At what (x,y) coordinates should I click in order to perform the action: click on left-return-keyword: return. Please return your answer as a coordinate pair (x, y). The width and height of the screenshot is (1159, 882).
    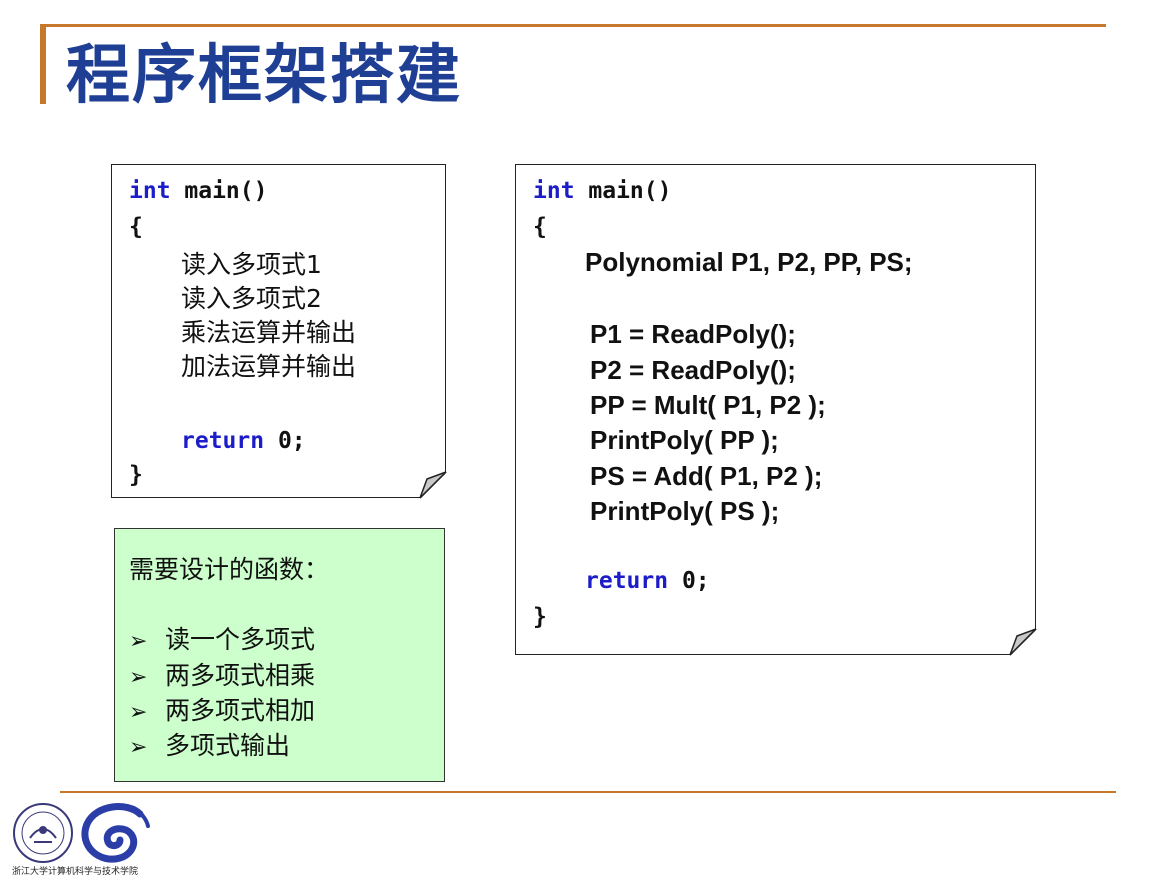
    Looking at the image, I should click on (223, 441).